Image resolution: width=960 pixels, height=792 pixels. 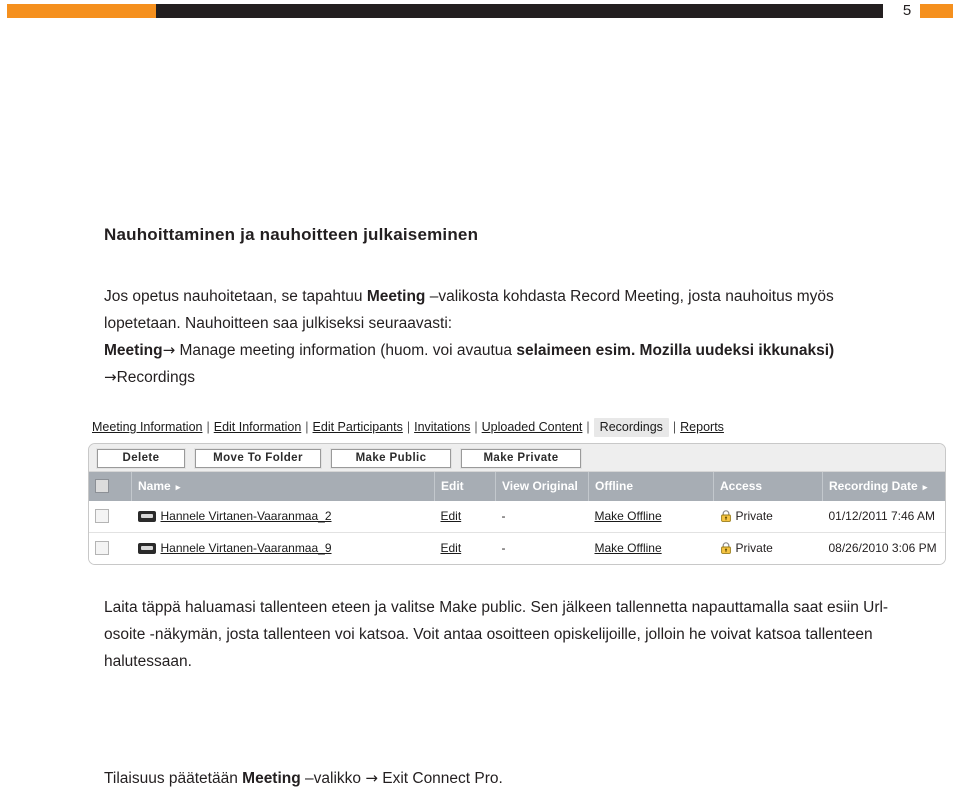 I want to click on page-number: 5, so click(x=907, y=10).